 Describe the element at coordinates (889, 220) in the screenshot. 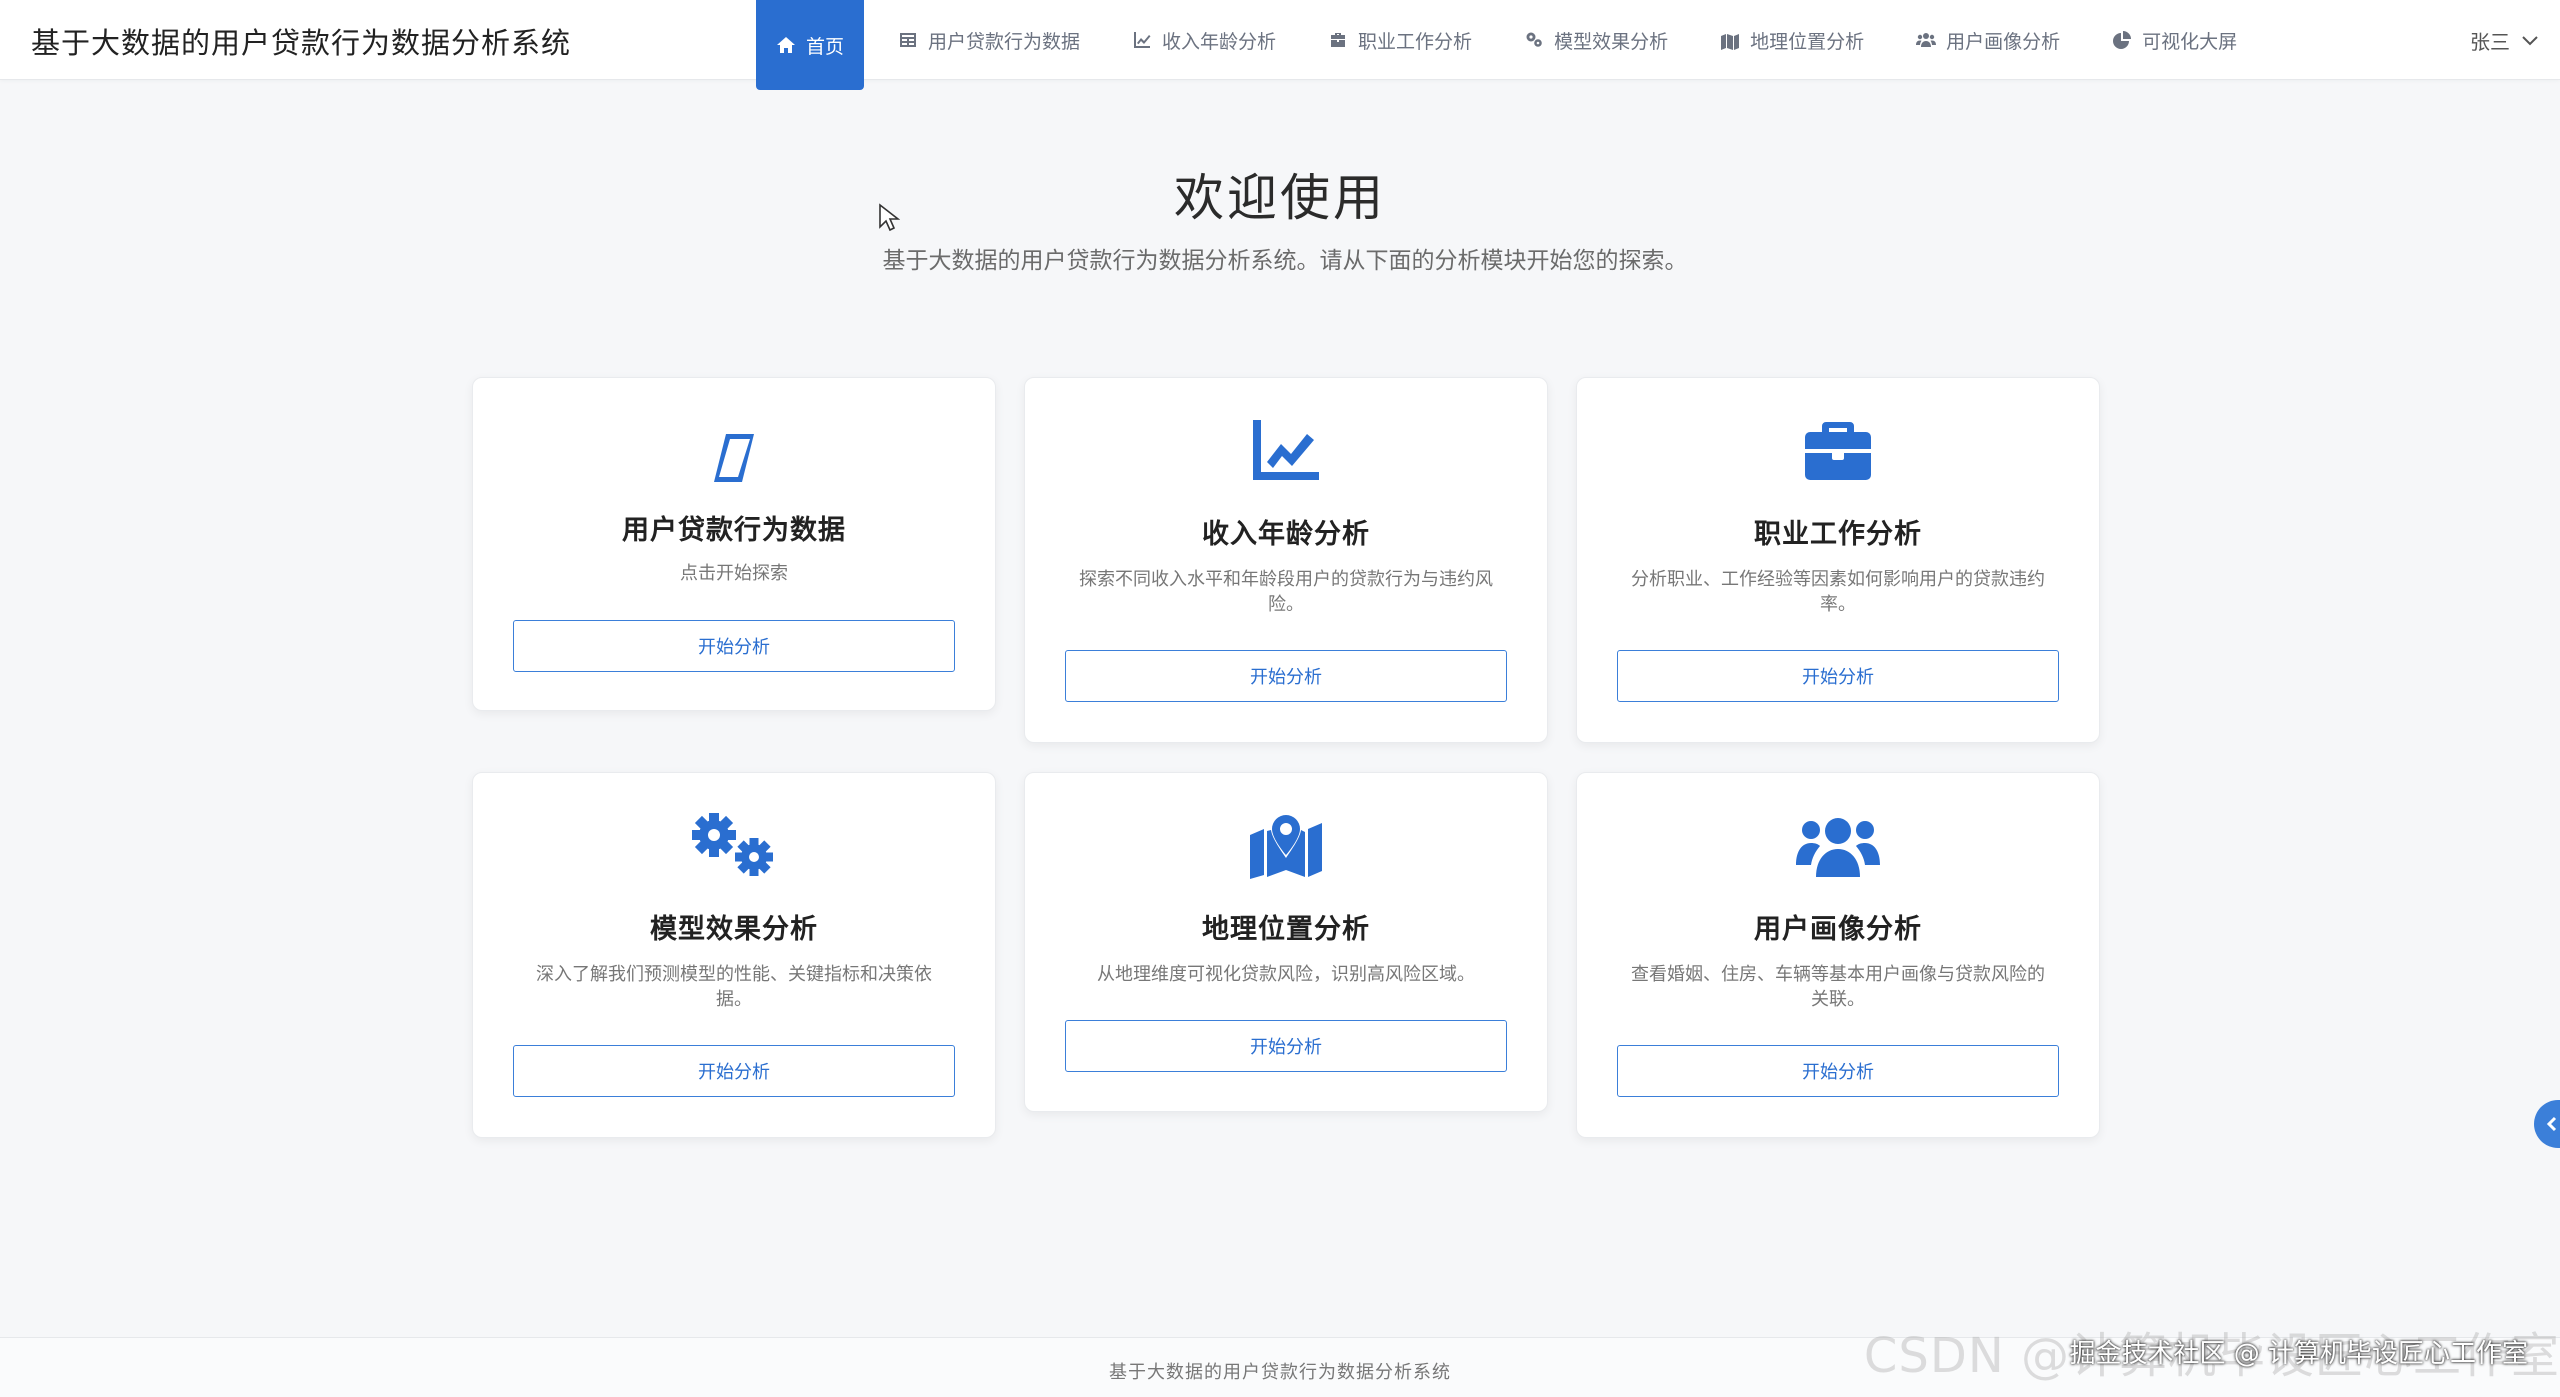

I see `mouse-cursor-icon` at that location.